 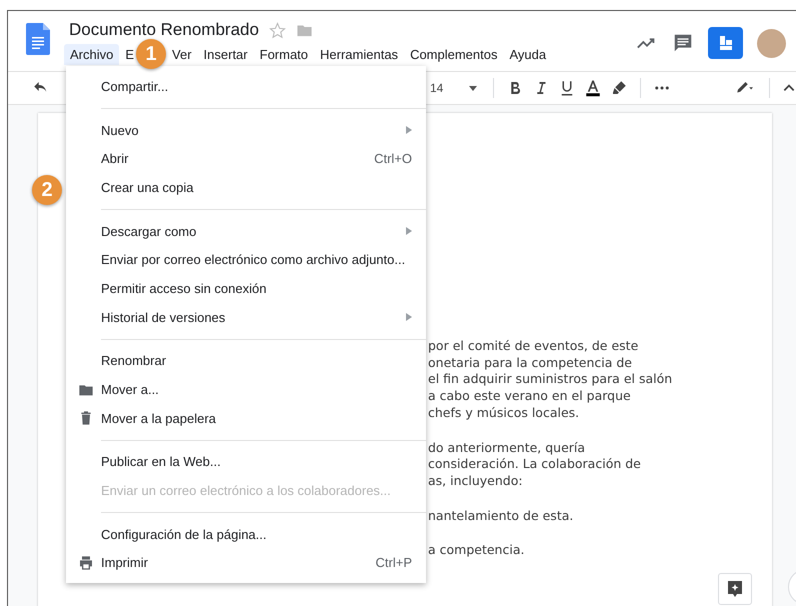 What do you see at coordinates (530, 363) in the screenshot?
I see `document-text: onetaria para la competencia de` at bounding box center [530, 363].